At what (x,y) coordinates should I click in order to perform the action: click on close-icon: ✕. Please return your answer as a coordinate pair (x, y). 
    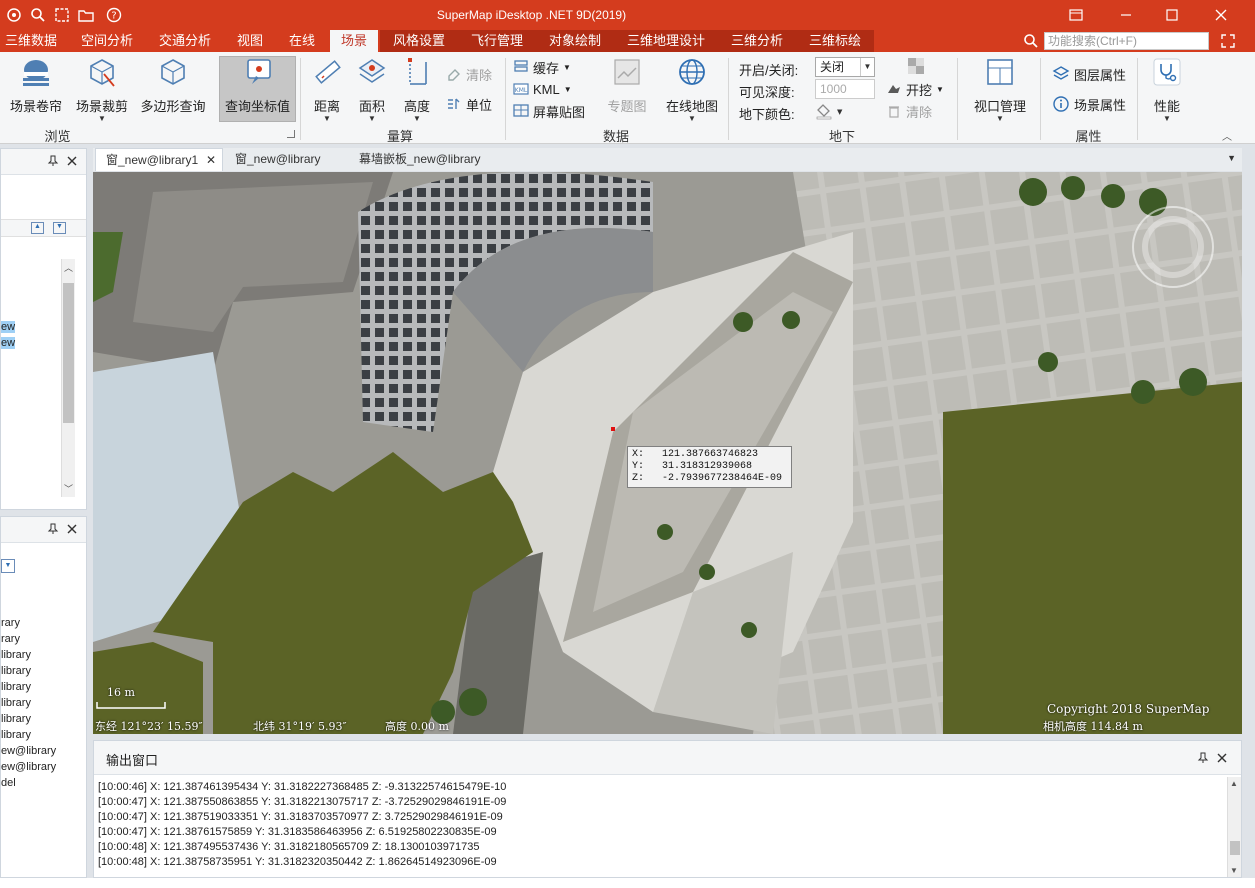
    Looking at the image, I should click on (211, 160).